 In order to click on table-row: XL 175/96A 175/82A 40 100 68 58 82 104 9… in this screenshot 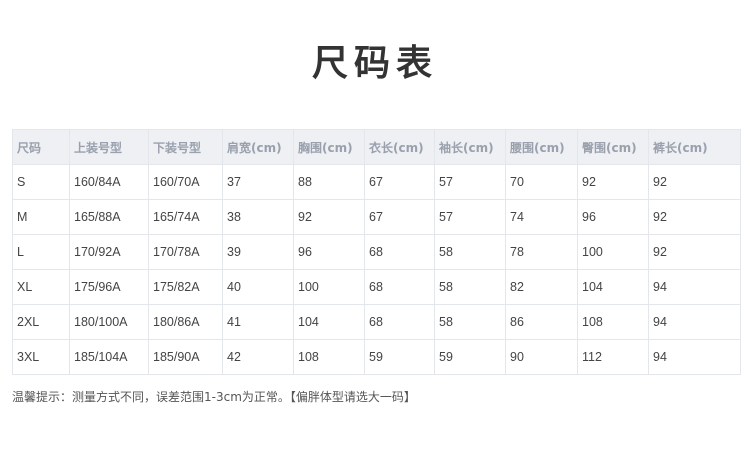, I will do `click(376, 287)`.